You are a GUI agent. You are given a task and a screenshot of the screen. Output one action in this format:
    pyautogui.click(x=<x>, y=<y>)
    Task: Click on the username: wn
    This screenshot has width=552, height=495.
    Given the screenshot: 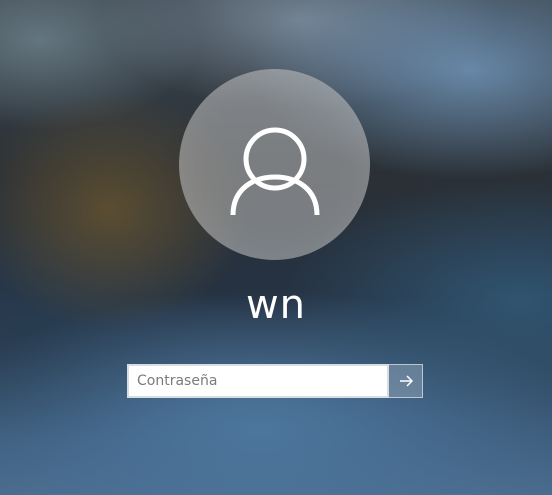 What is the action you would take?
    pyautogui.click(x=276, y=305)
    